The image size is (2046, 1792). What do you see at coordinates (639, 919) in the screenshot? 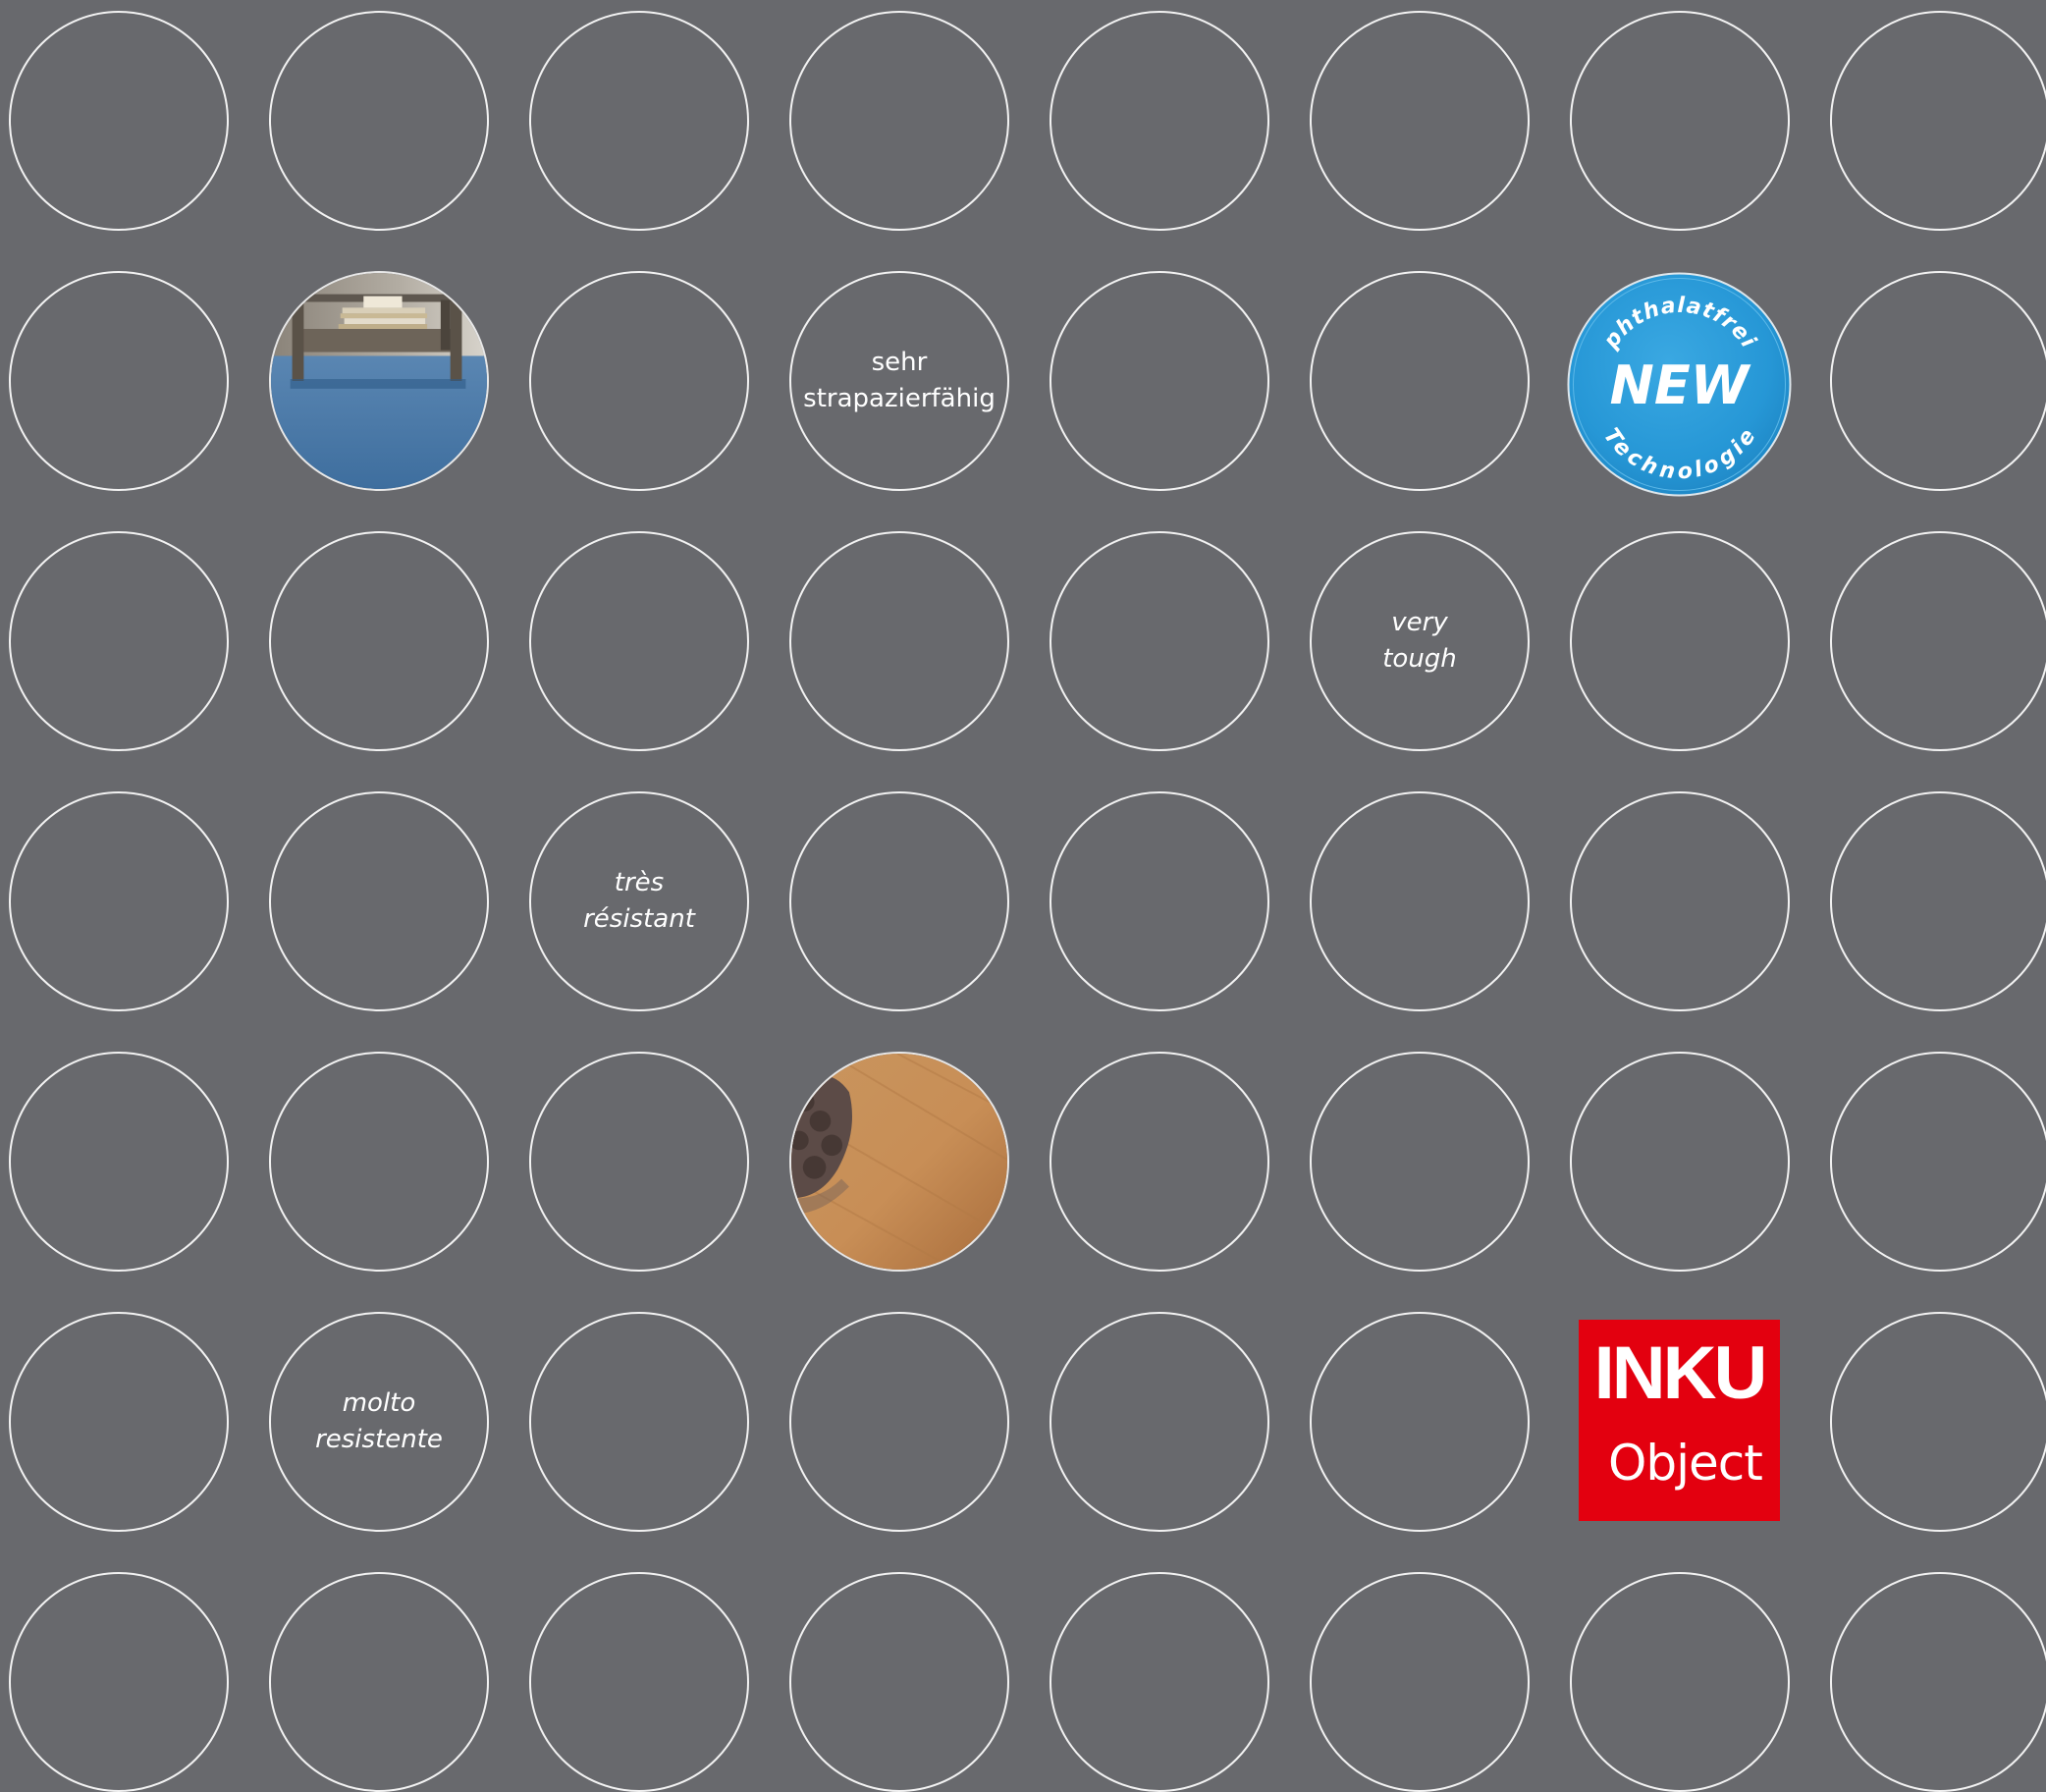
I see `label-french-line: résistant` at bounding box center [639, 919].